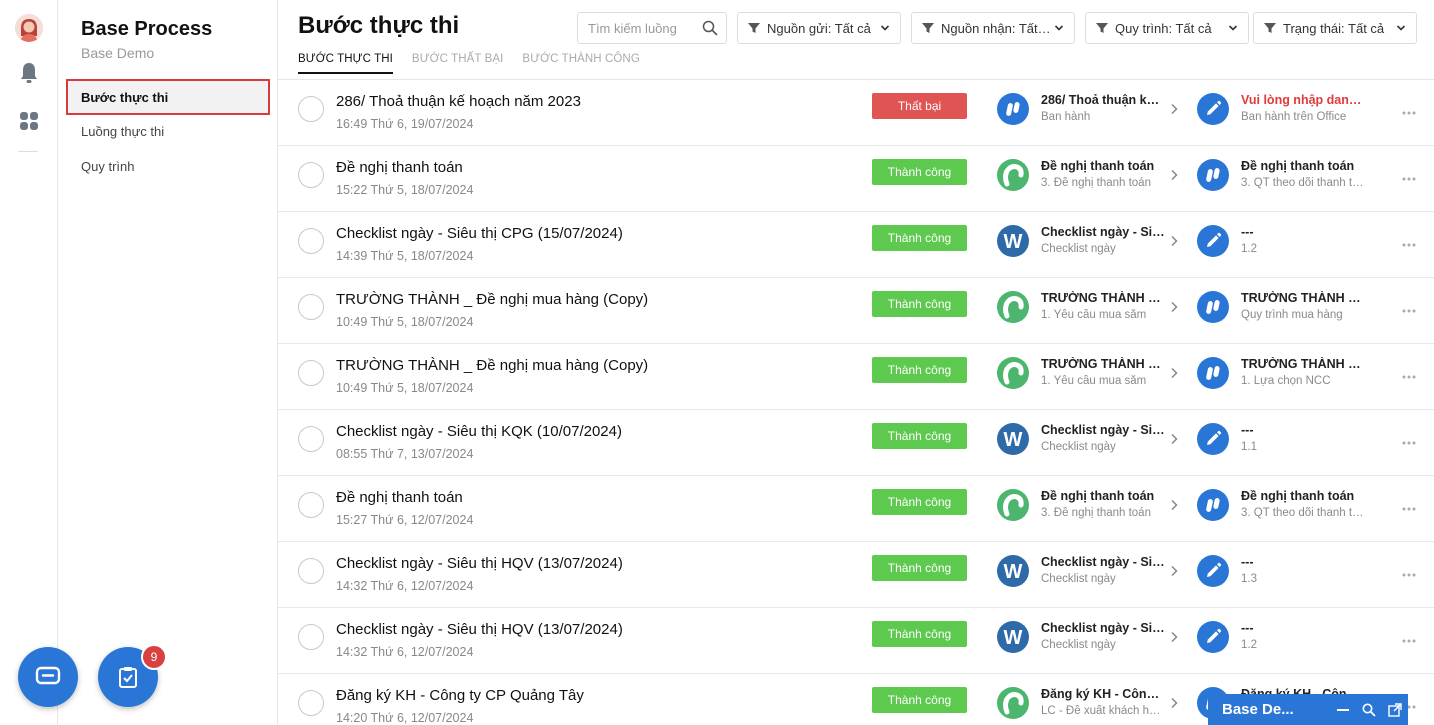 This screenshot has width=1434, height=725. I want to click on bell-icon, so click(29, 73).